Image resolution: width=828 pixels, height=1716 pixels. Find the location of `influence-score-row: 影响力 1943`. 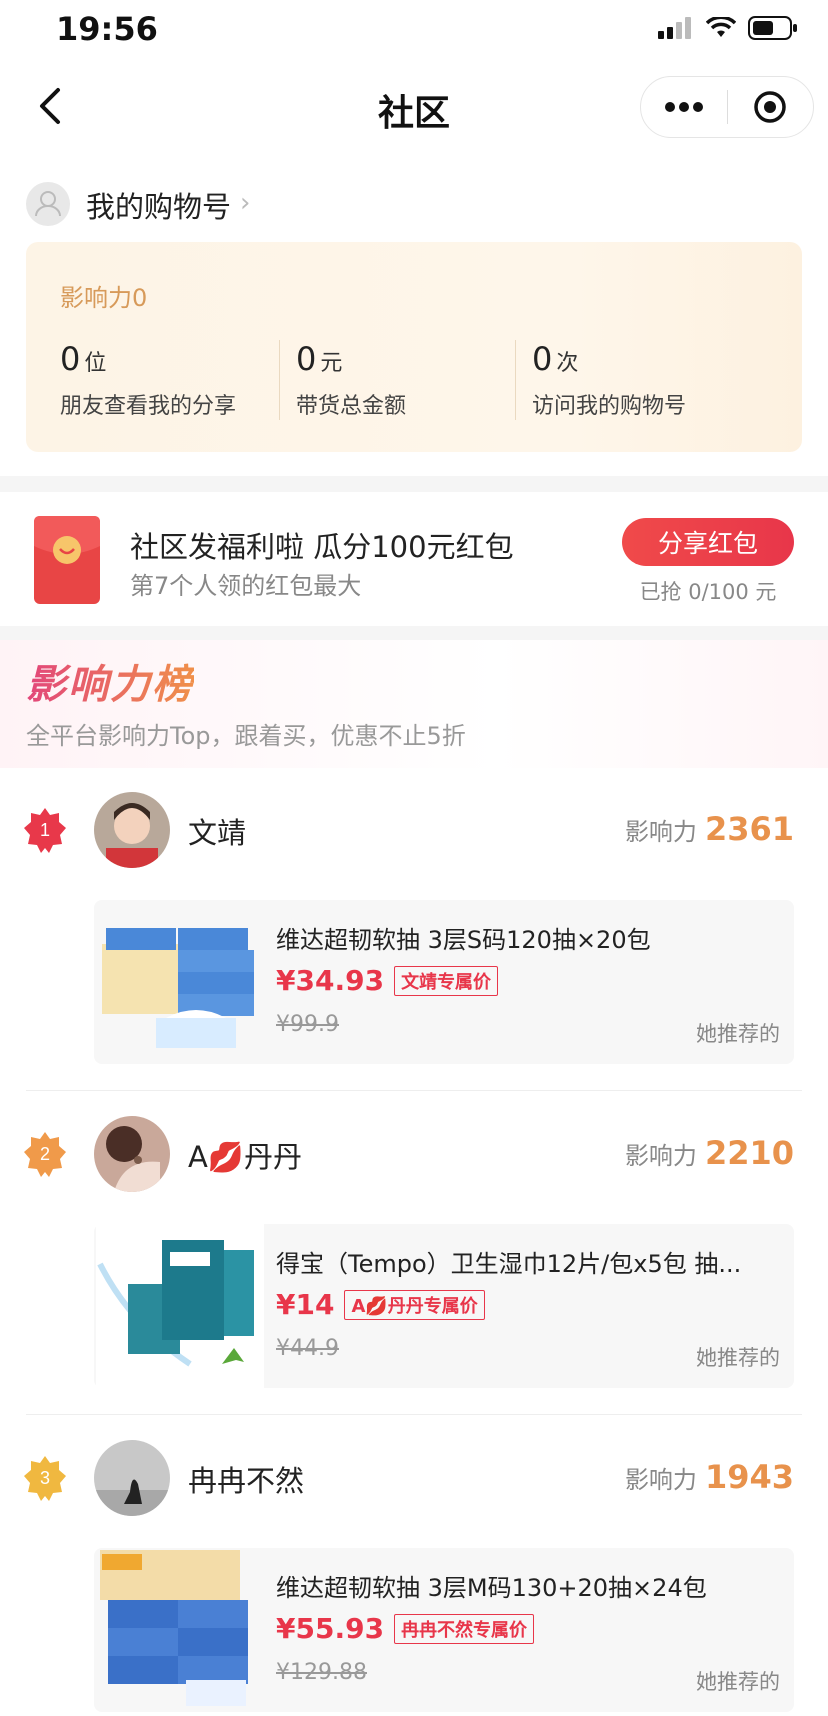

influence-score-row: 影响力 1943 is located at coordinates (709, 1477).